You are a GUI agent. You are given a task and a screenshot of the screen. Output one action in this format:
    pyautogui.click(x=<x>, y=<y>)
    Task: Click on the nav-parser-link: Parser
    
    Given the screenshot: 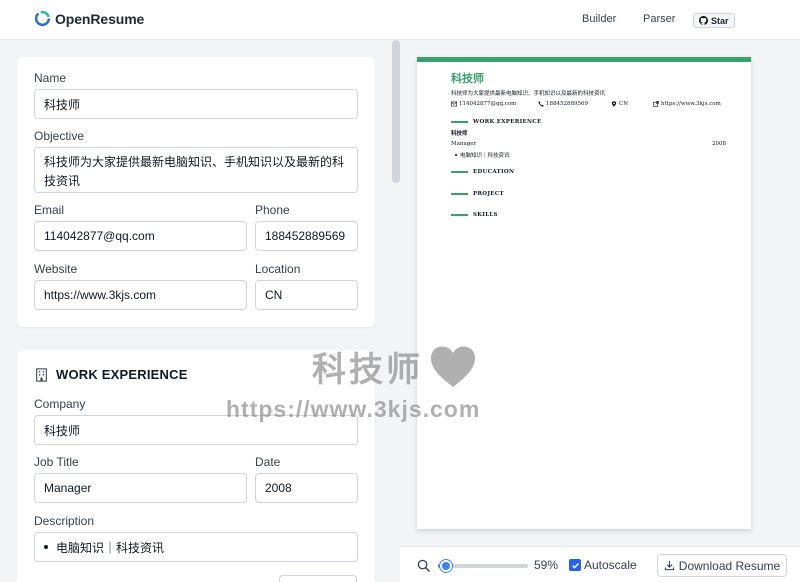 What is the action you would take?
    pyautogui.click(x=659, y=19)
    